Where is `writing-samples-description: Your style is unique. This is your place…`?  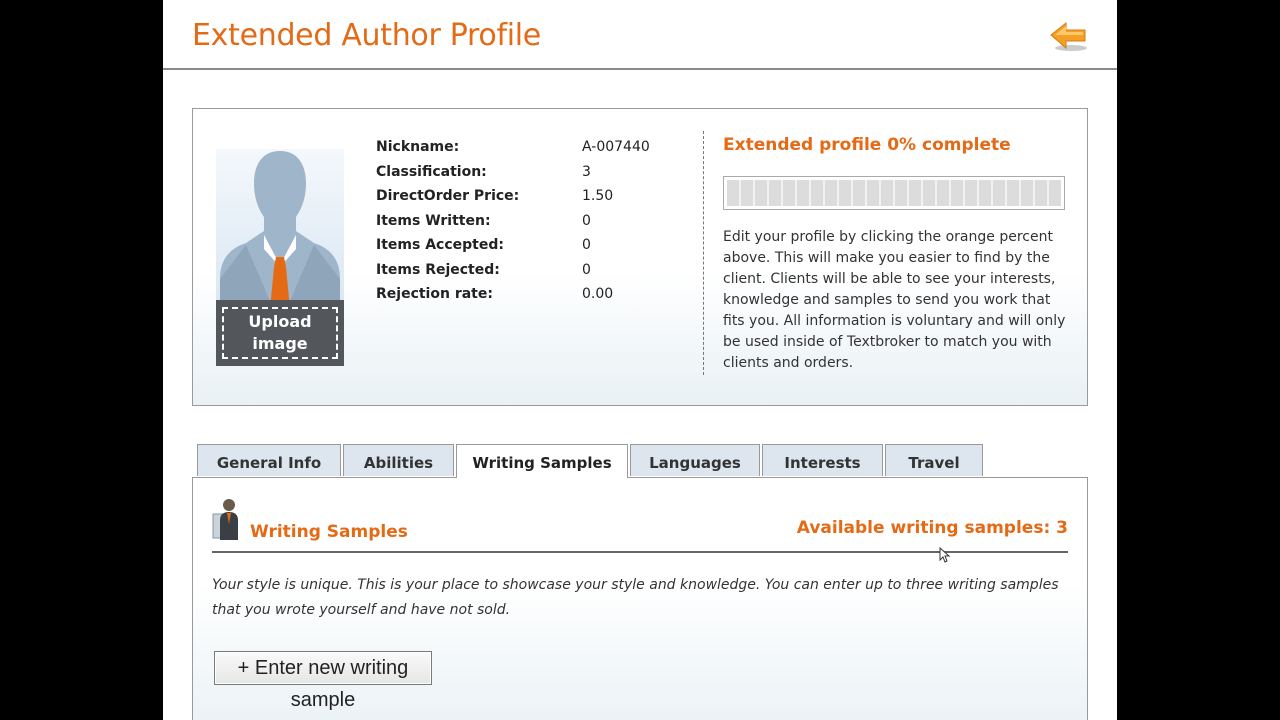
writing-samples-description: Your style is unique. This is your place… is located at coordinates (635, 597).